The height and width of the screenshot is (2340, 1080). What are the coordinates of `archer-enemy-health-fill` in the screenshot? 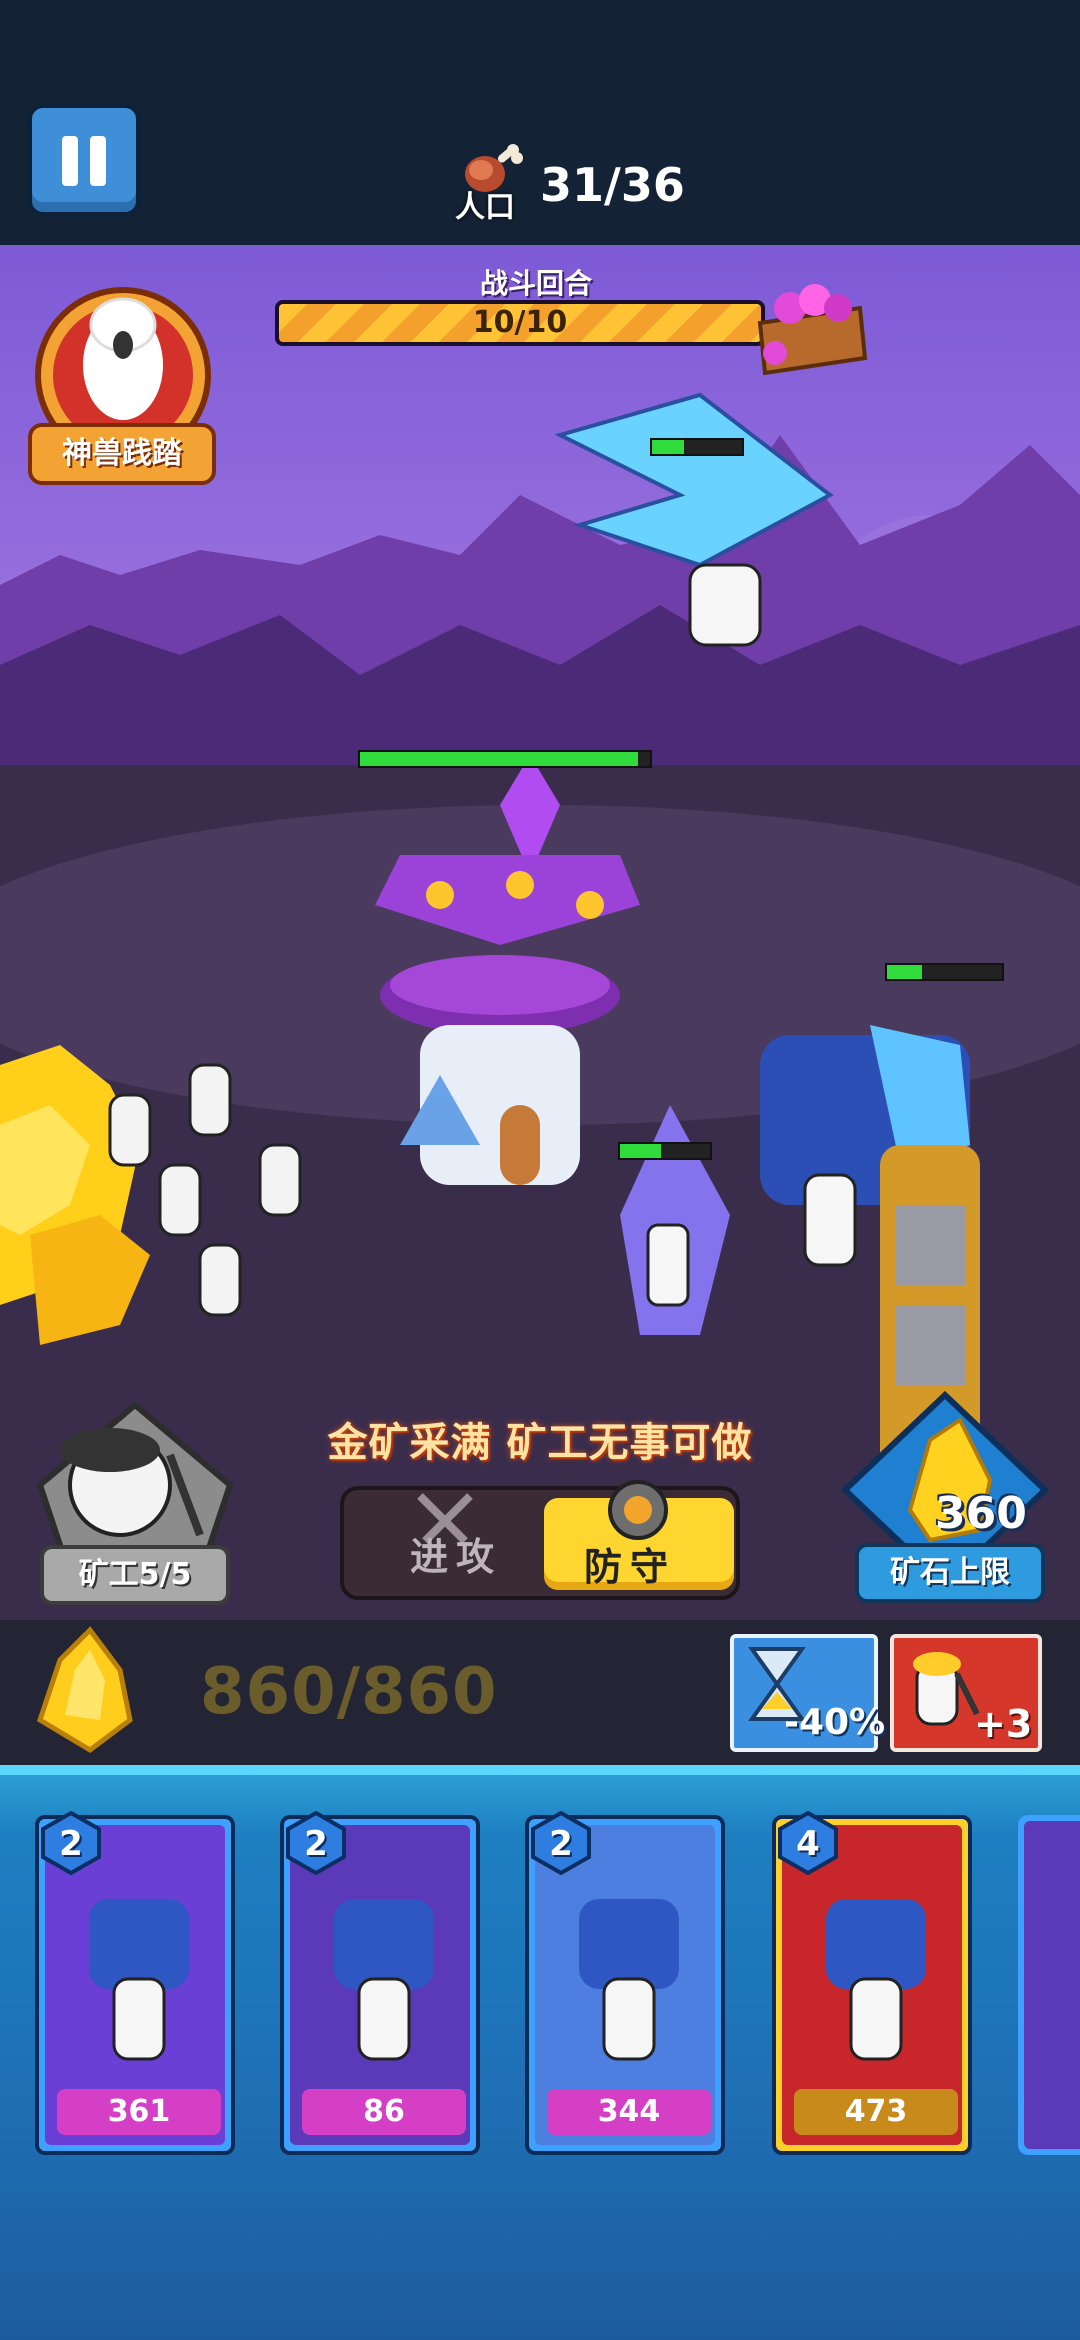 It's located at (640, 1151).